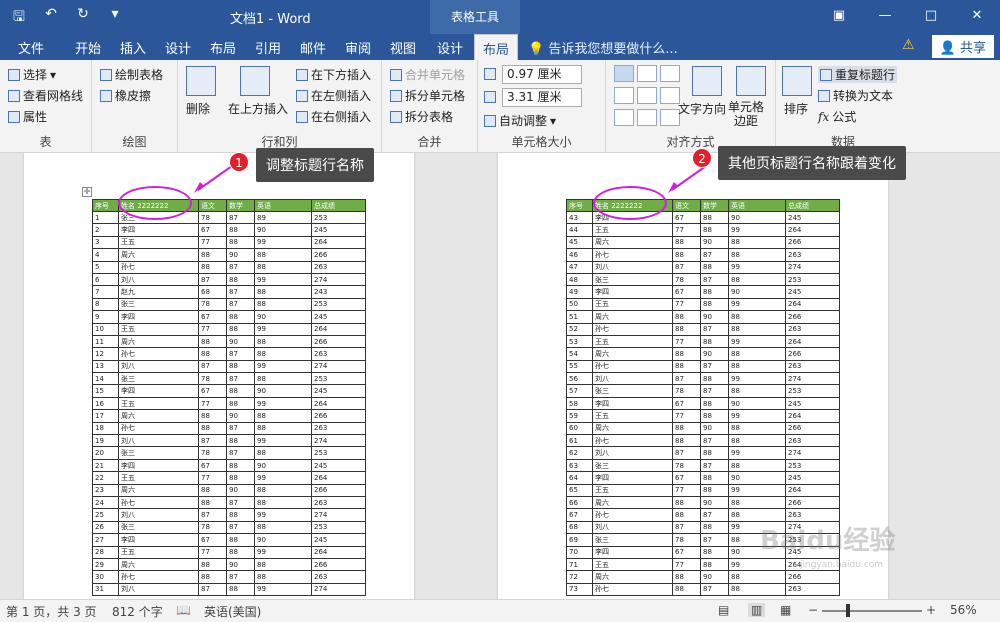  Describe the element at coordinates (87, 192) in the screenshot. I see `table-move-handle-icon: ✛` at that location.